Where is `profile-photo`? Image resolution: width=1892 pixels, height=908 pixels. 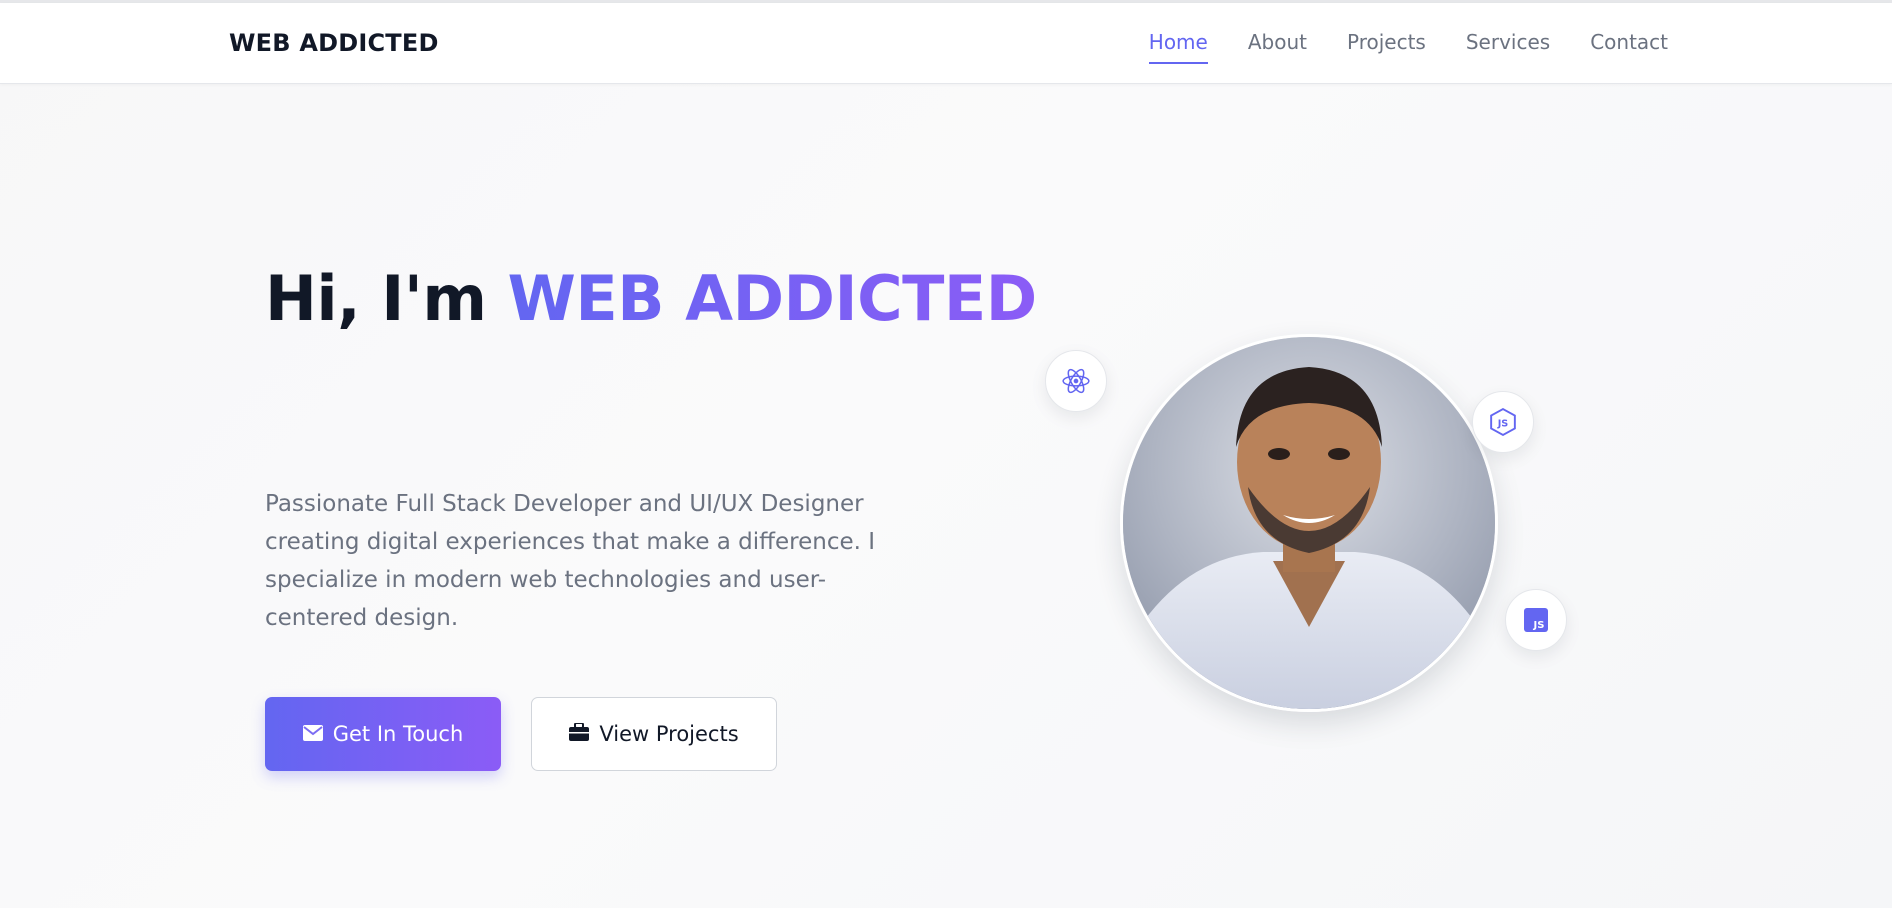 profile-photo is located at coordinates (1309, 523).